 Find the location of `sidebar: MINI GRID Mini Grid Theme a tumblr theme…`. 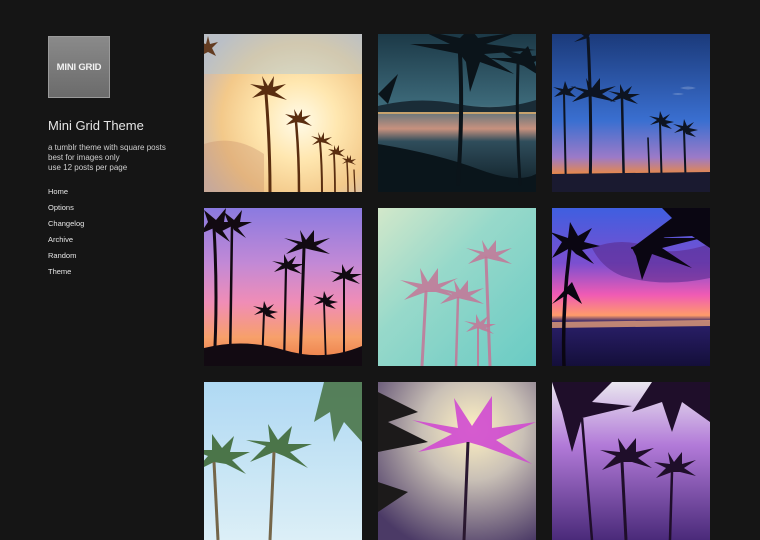

sidebar: MINI GRID Mini Grid Theme a tumblr theme… is located at coordinates (118, 159).